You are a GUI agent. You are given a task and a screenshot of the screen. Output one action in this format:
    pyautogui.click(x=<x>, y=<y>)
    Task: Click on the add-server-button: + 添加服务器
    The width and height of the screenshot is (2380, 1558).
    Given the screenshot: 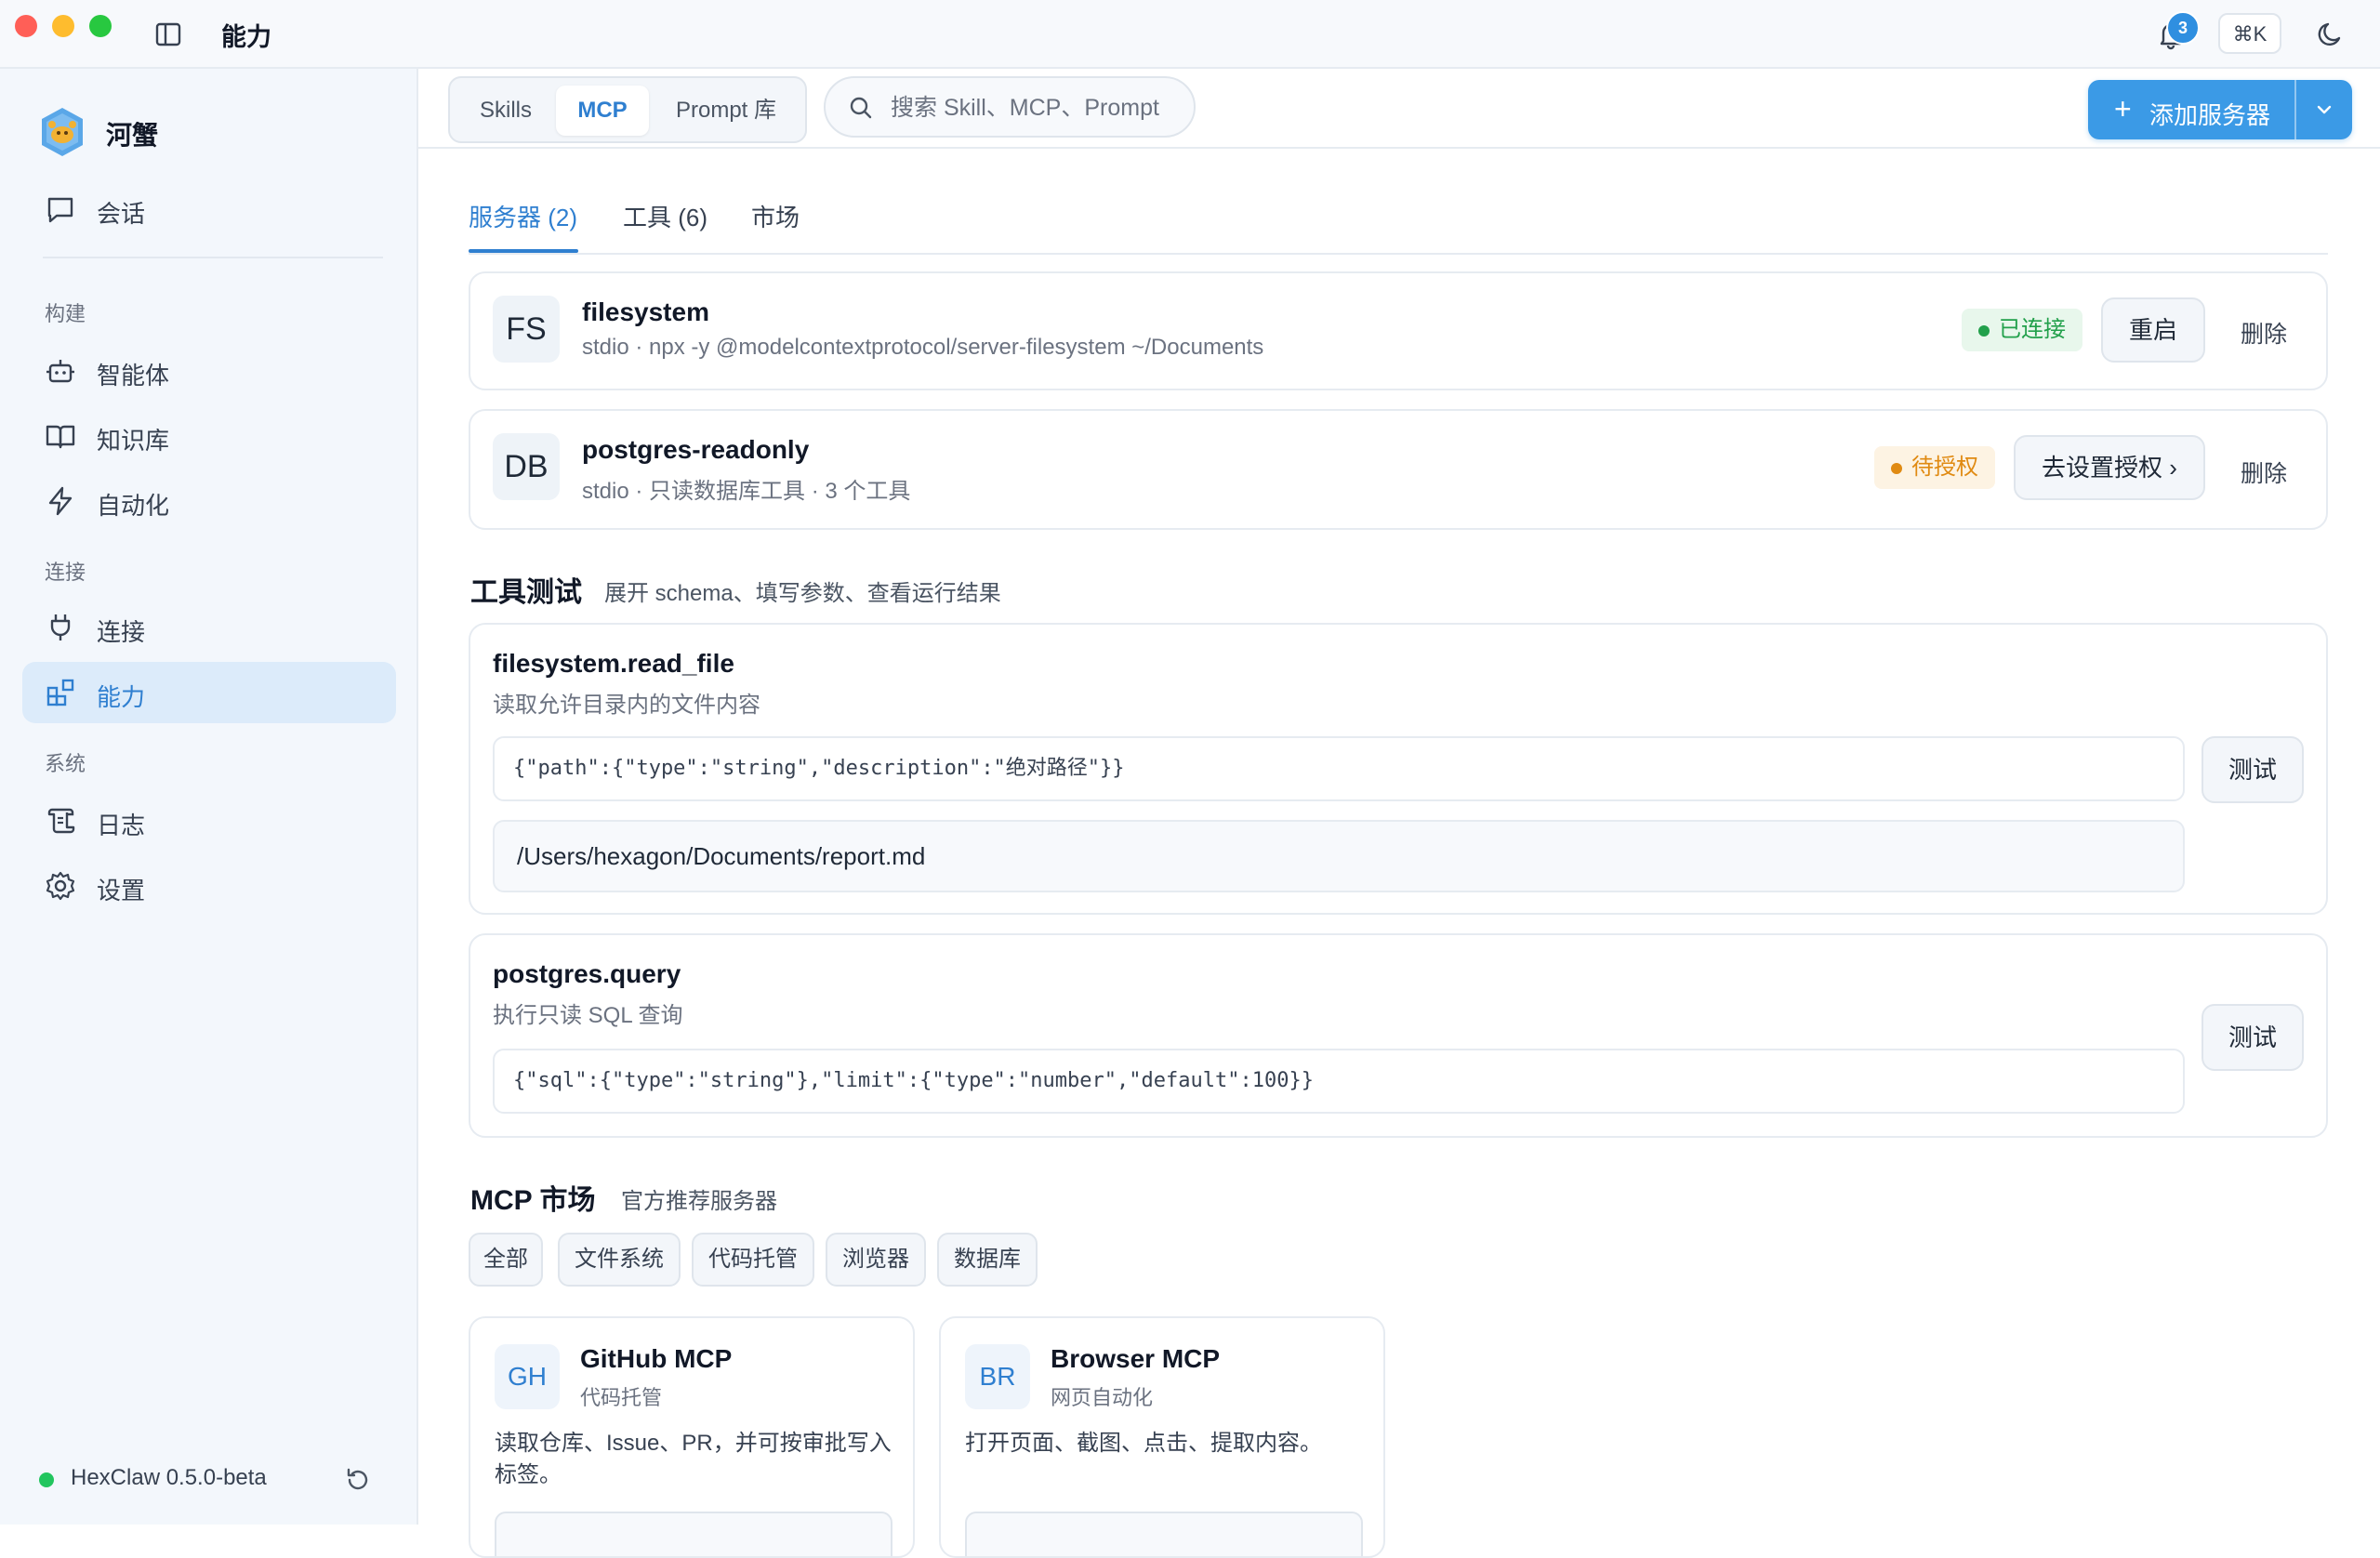 What is the action you would take?
    pyautogui.click(x=2191, y=109)
    